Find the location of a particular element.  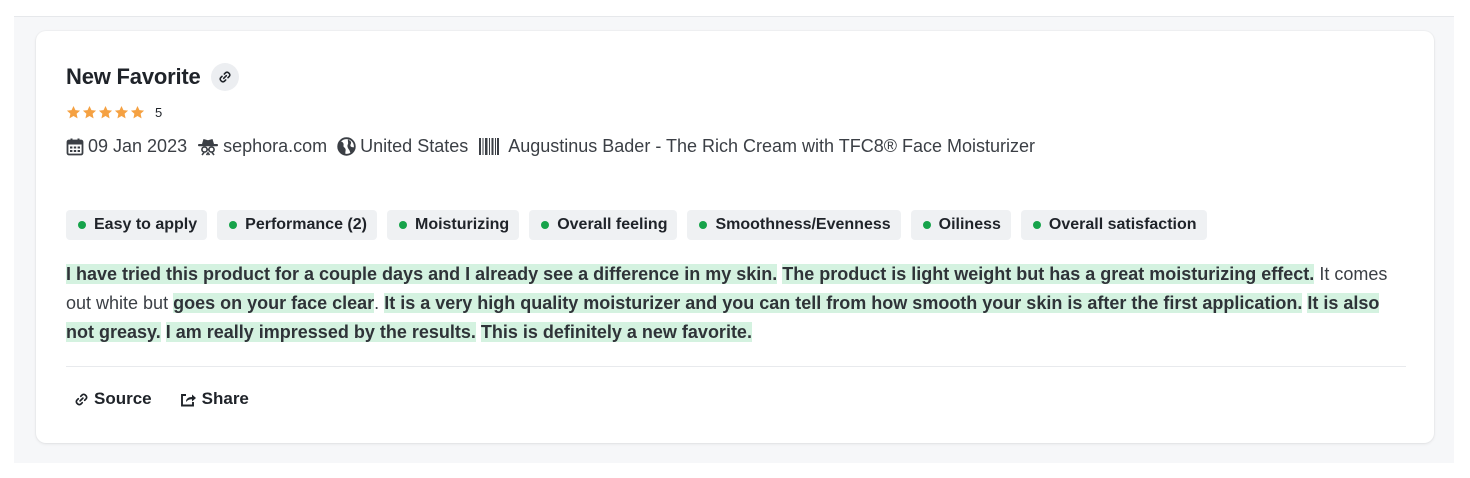

review-header: New Favorite is located at coordinates (152, 77).